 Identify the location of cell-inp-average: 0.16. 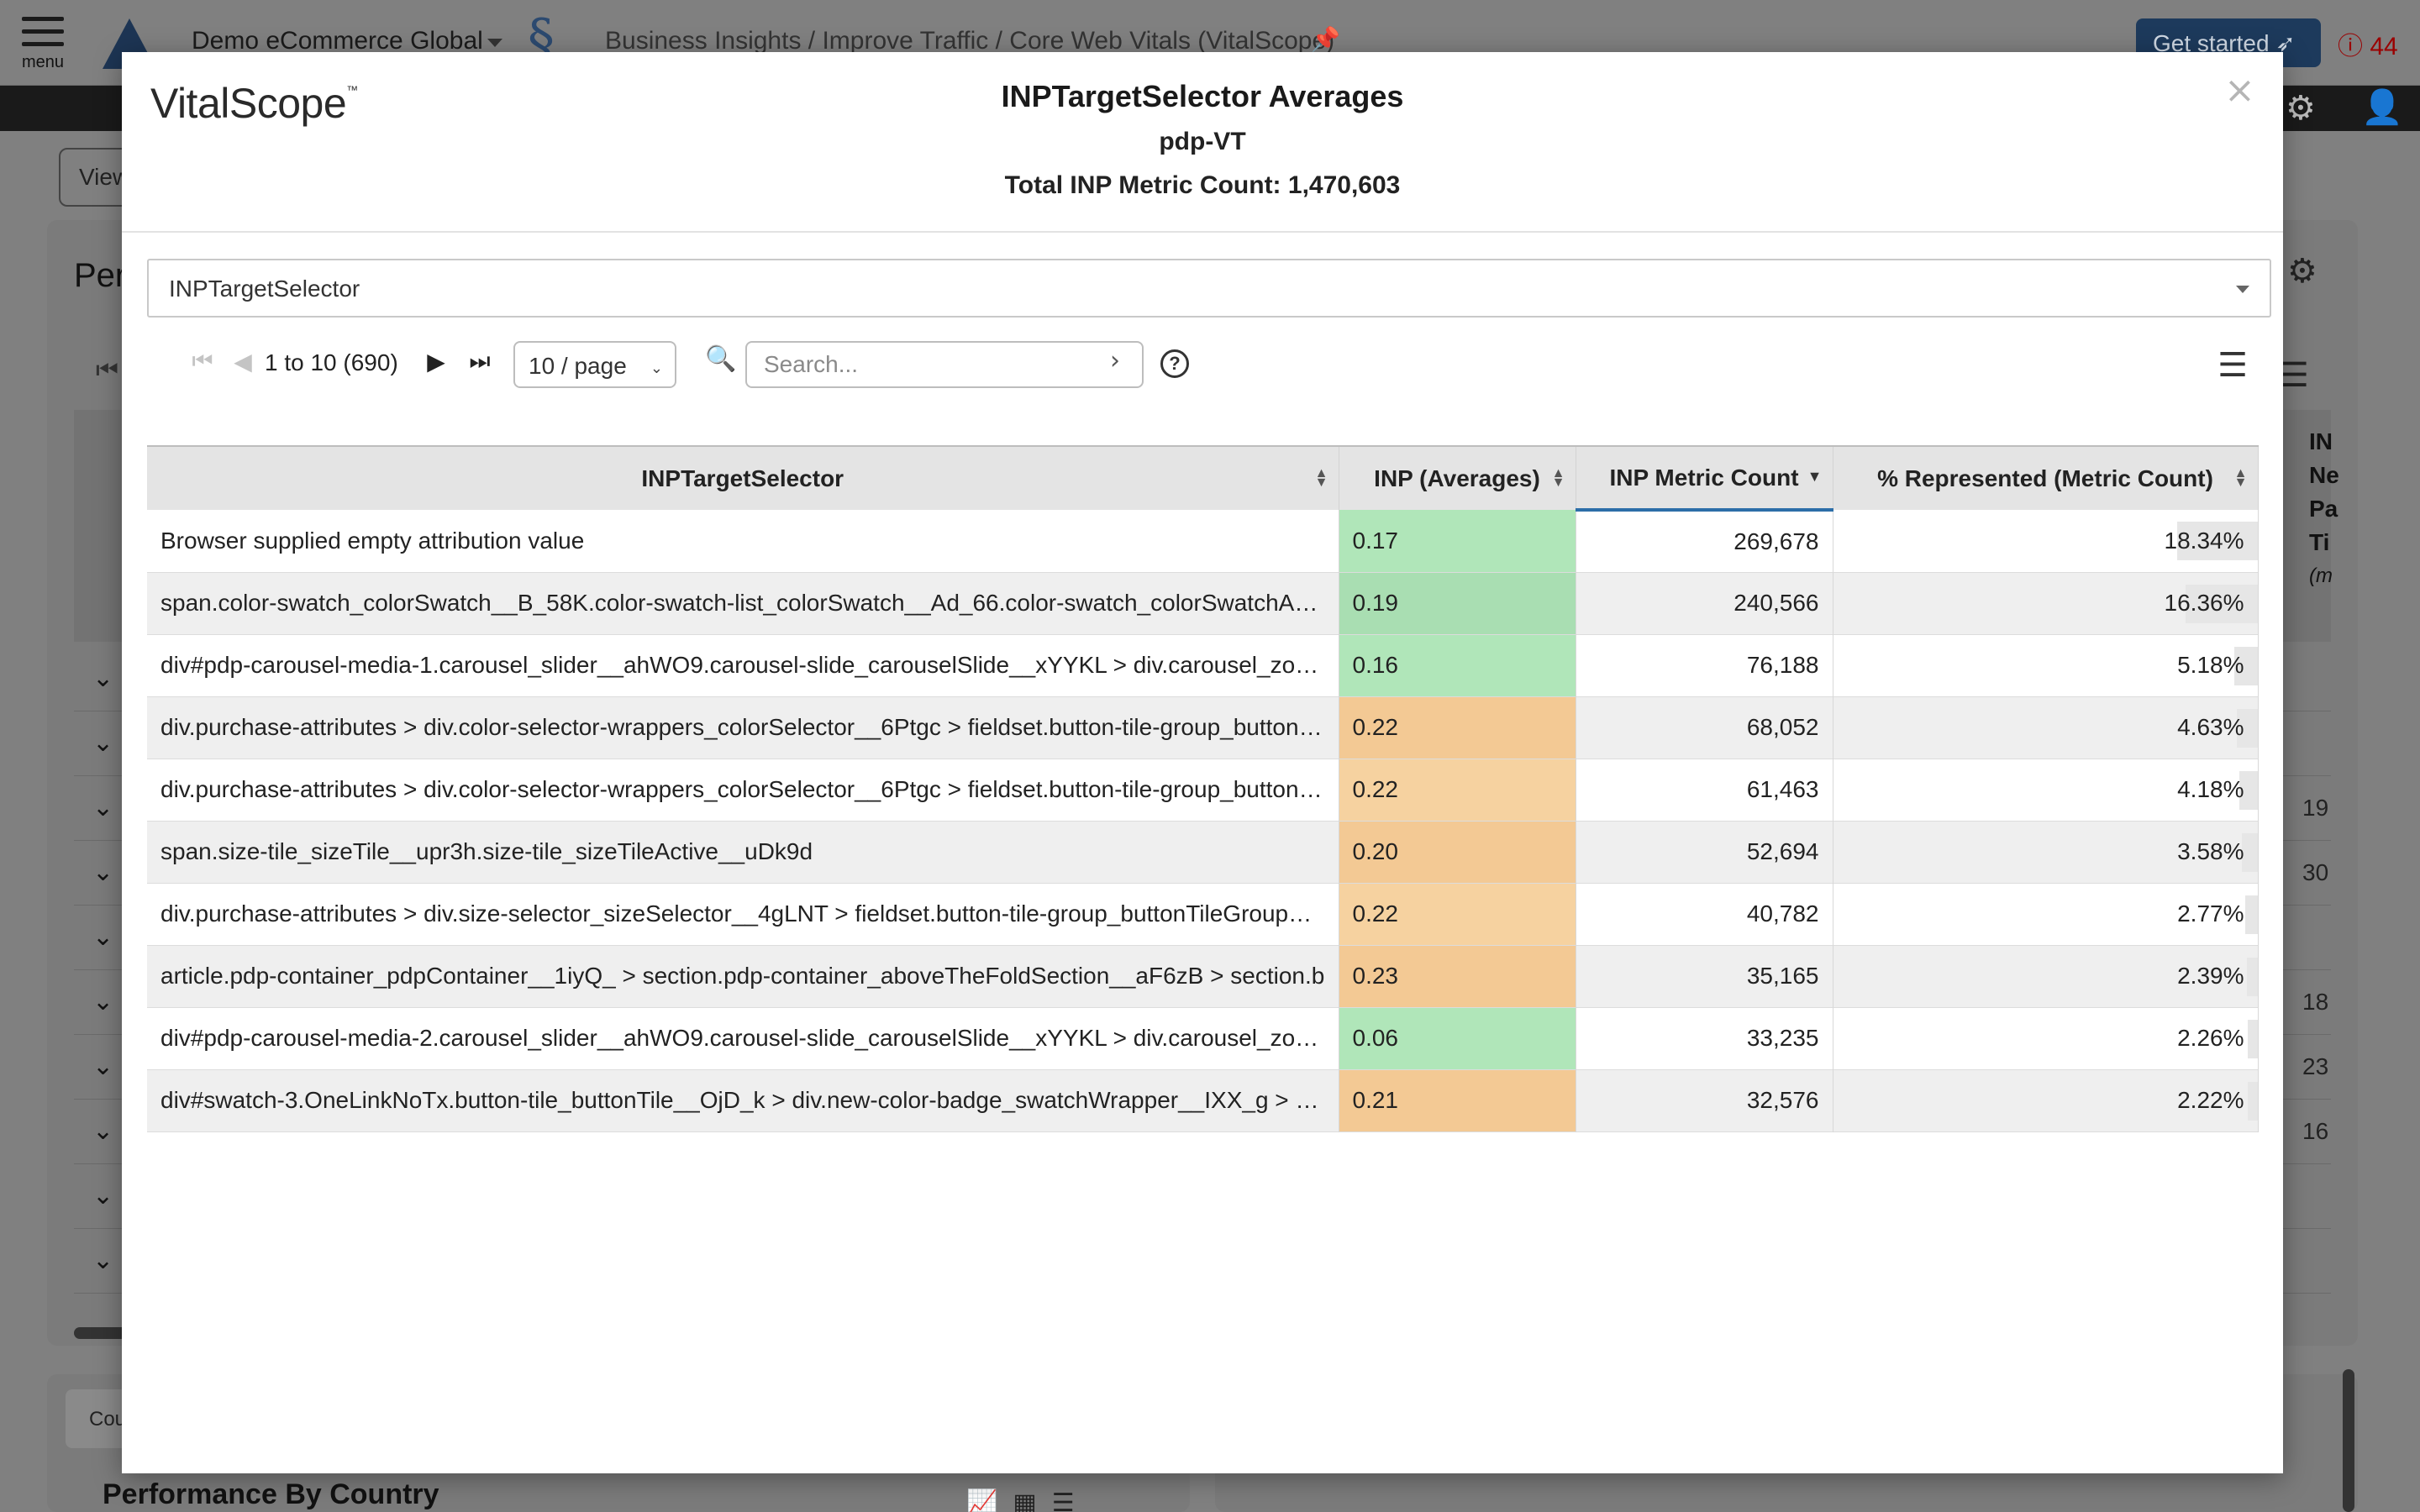
(1457, 665).